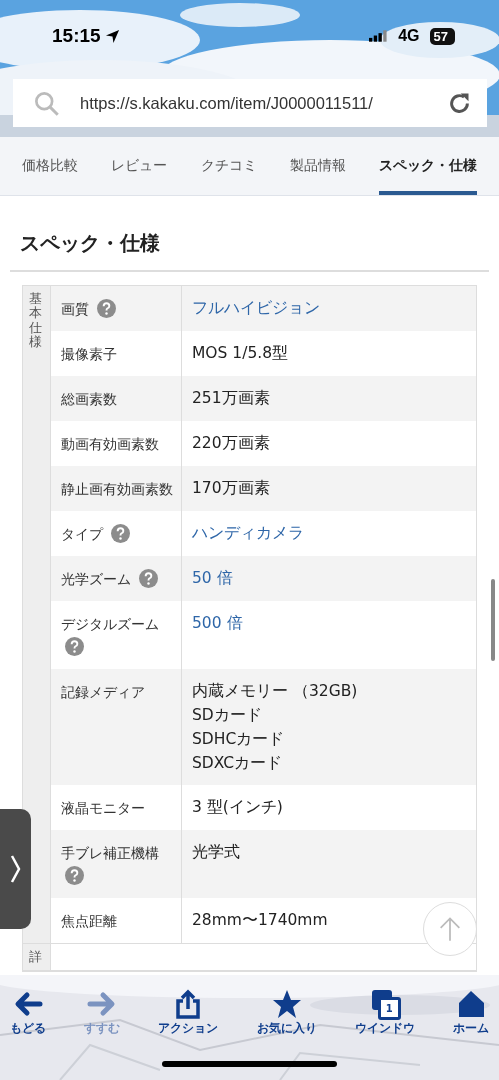 The image size is (499, 1080). I want to click on tab: 価格比較, so click(50, 166).